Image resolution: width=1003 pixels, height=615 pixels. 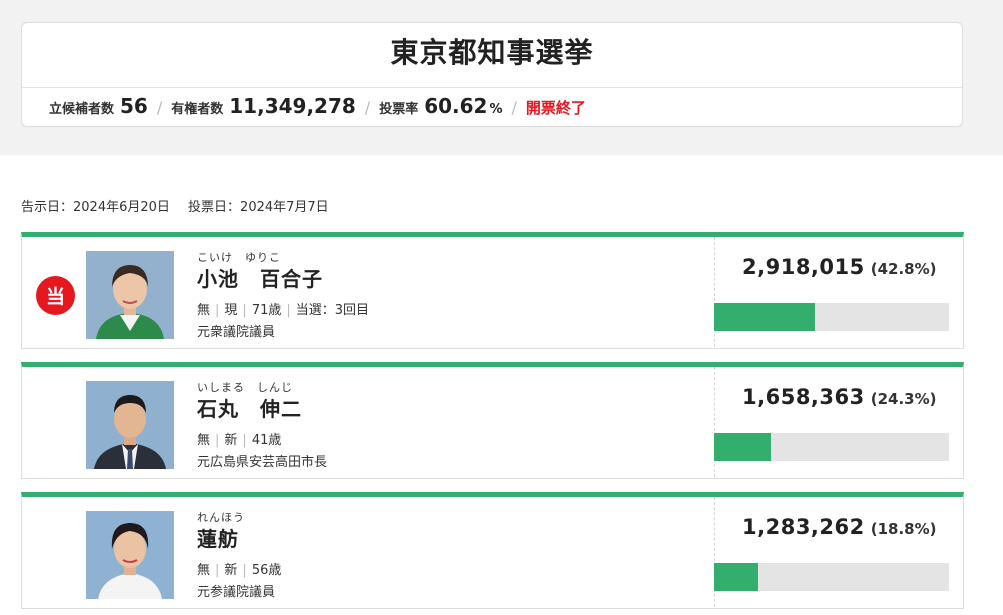 What do you see at coordinates (236, 592) in the screenshot?
I see `candidate-career: 元参議院議員` at bounding box center [236, 592].